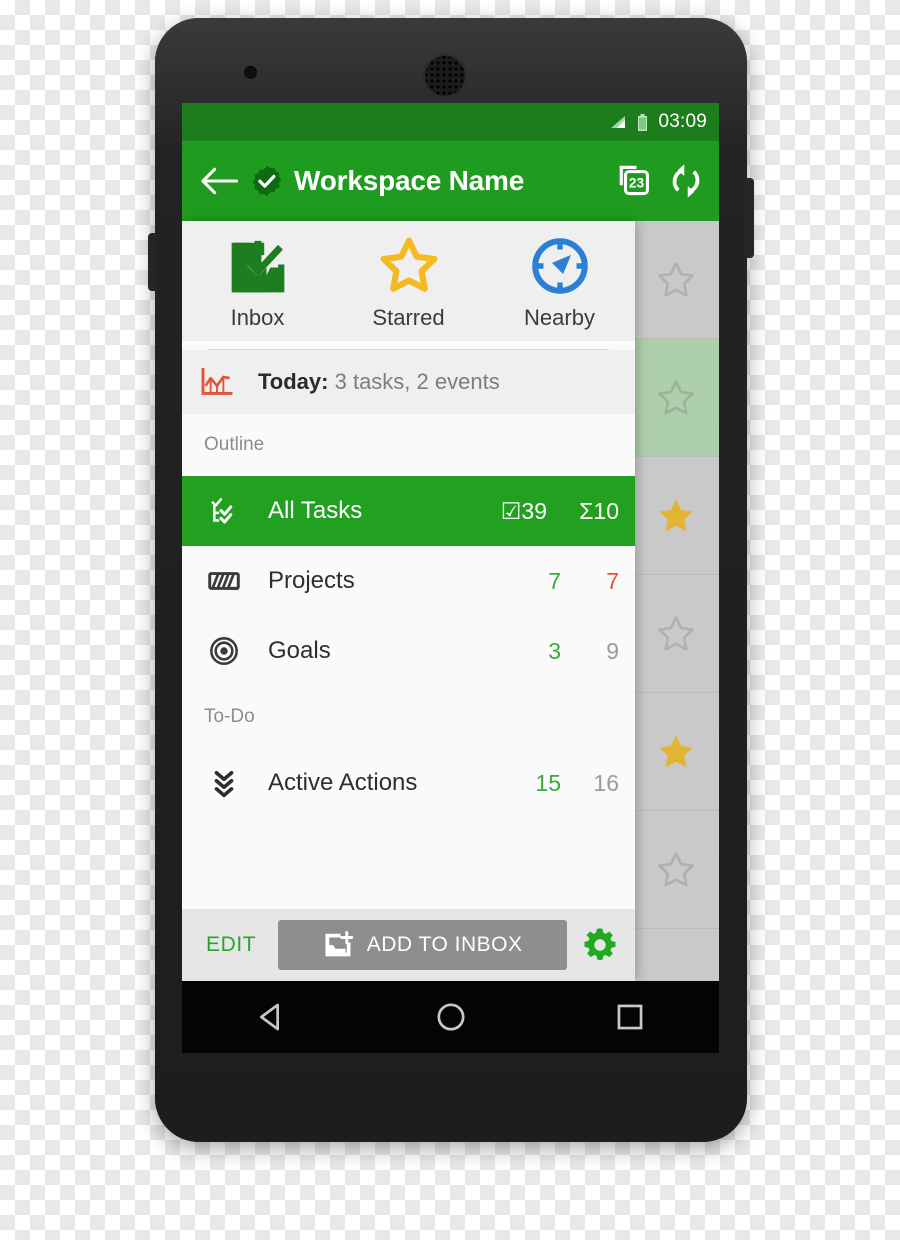 The image size is (900, 1240). What do you see at coordinates (408, 264) in the screenshot?
I see `star-icon` at bounding box center [408, 264].